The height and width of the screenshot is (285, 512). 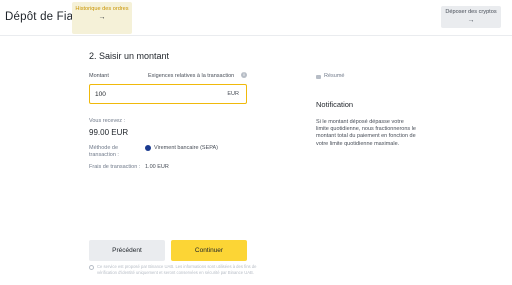 I want to click on transaction-method-value: Virement bancaire (SEPA), so click(x=186, y=148).